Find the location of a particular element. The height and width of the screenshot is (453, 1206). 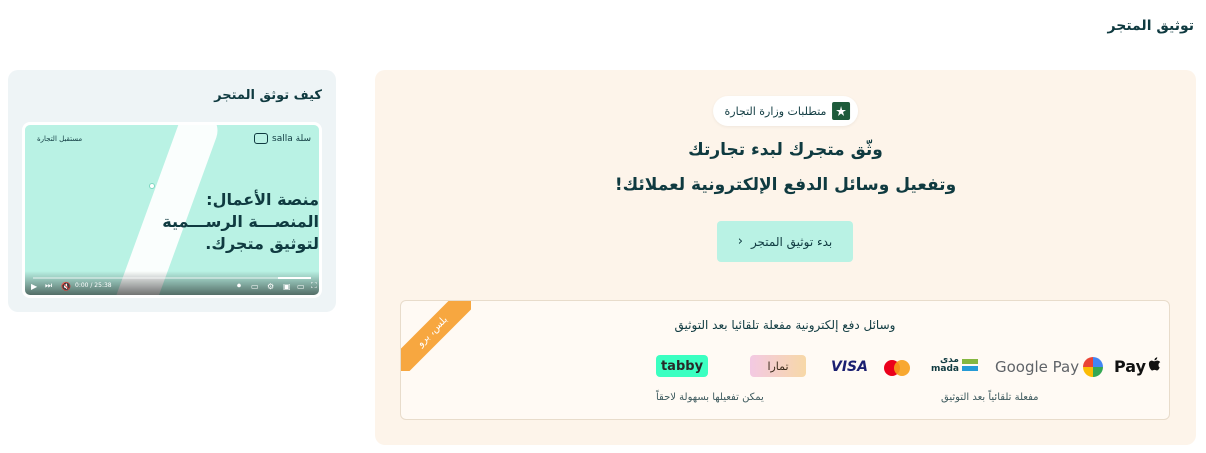

mada-logo: مدى mada is located at coordinates (954, 365).